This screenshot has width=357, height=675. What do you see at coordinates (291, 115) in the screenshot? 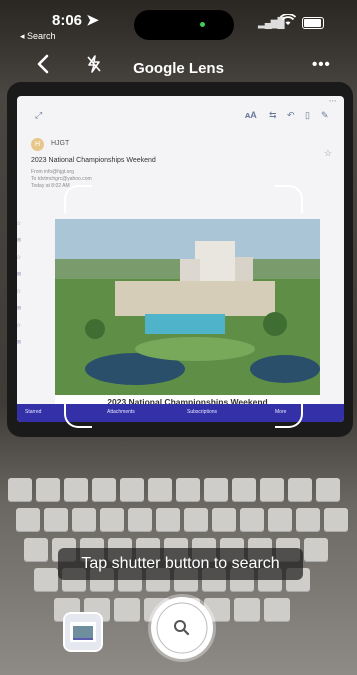
I see `undo-icon: ↶` at bounding box center [291, 115].